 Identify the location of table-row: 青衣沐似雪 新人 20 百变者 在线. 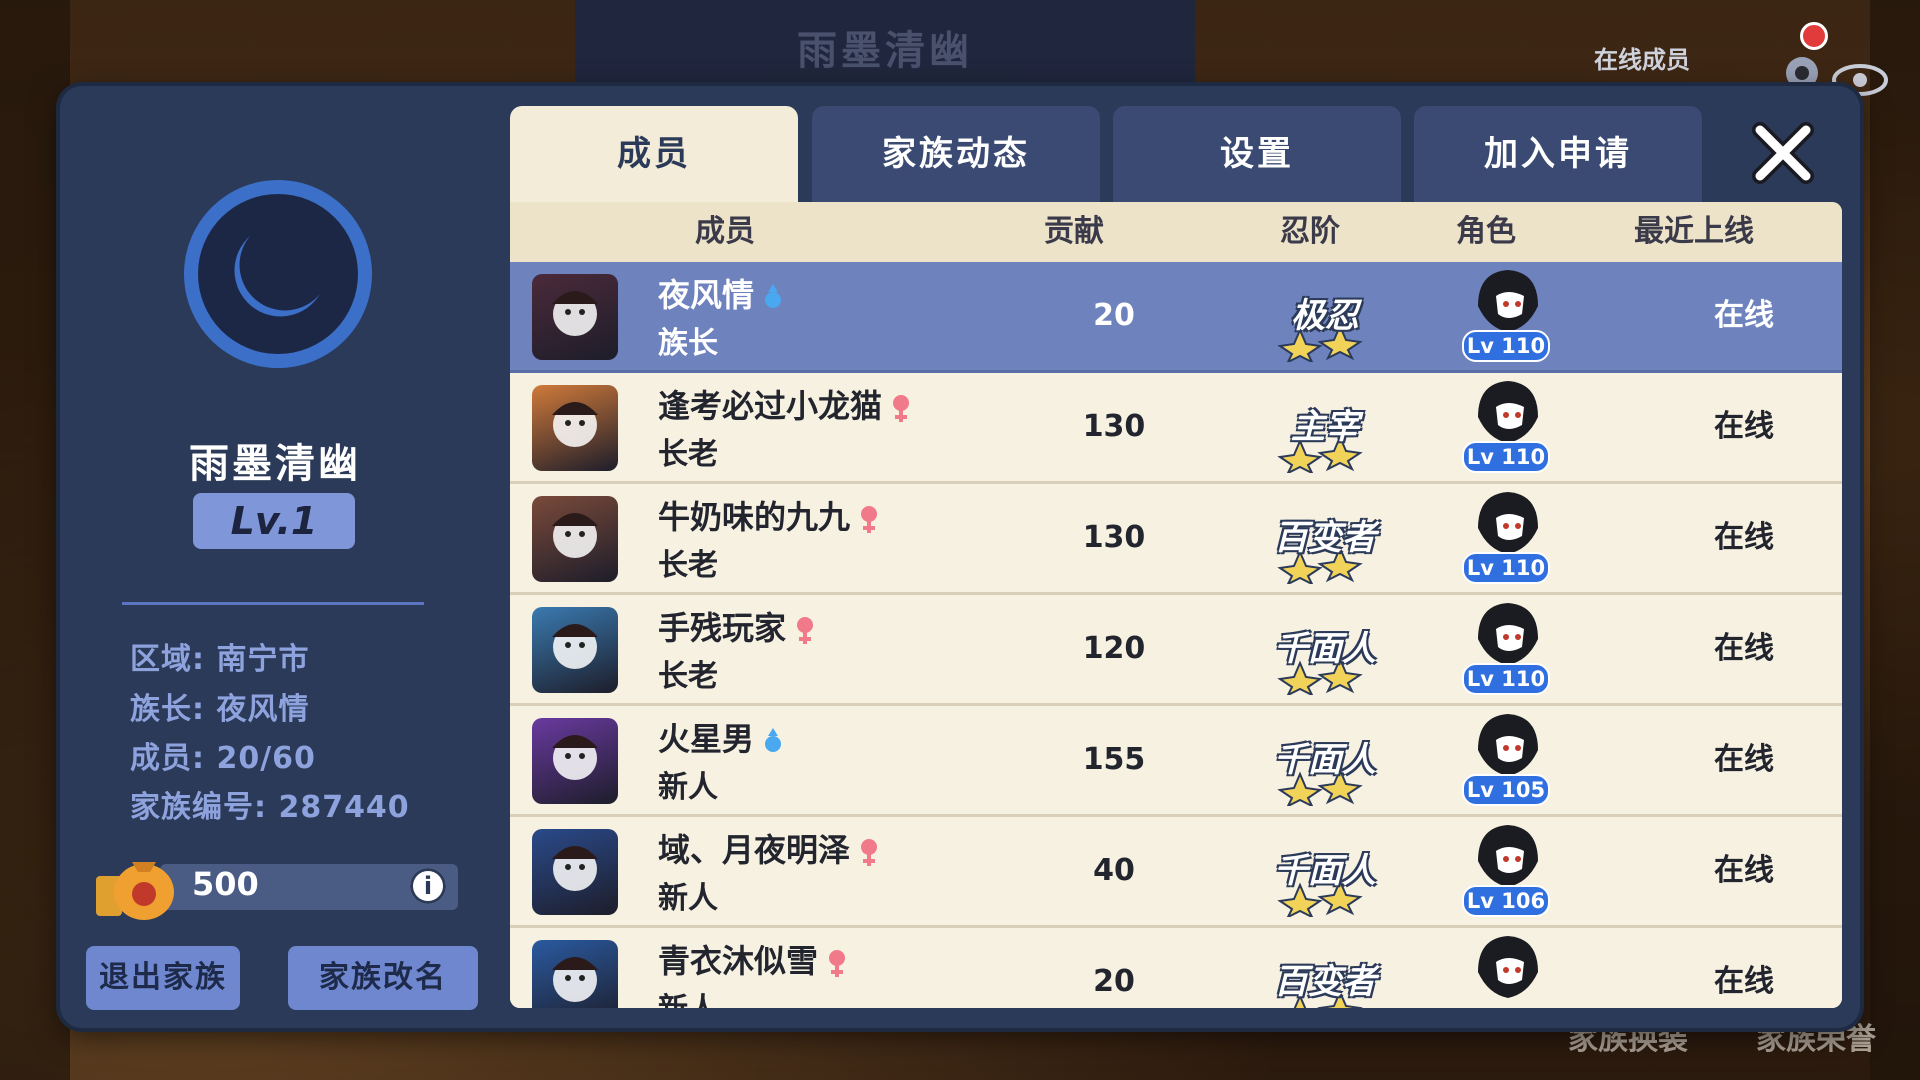
(1176, 968).